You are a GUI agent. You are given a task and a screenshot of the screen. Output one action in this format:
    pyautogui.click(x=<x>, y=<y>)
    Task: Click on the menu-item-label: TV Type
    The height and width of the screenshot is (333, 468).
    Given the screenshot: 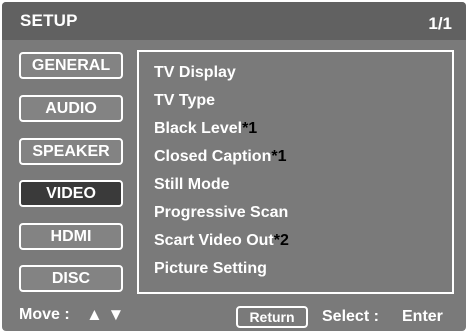 What is the action you would take?
    pyautogui.click(x=185, y=100)
    